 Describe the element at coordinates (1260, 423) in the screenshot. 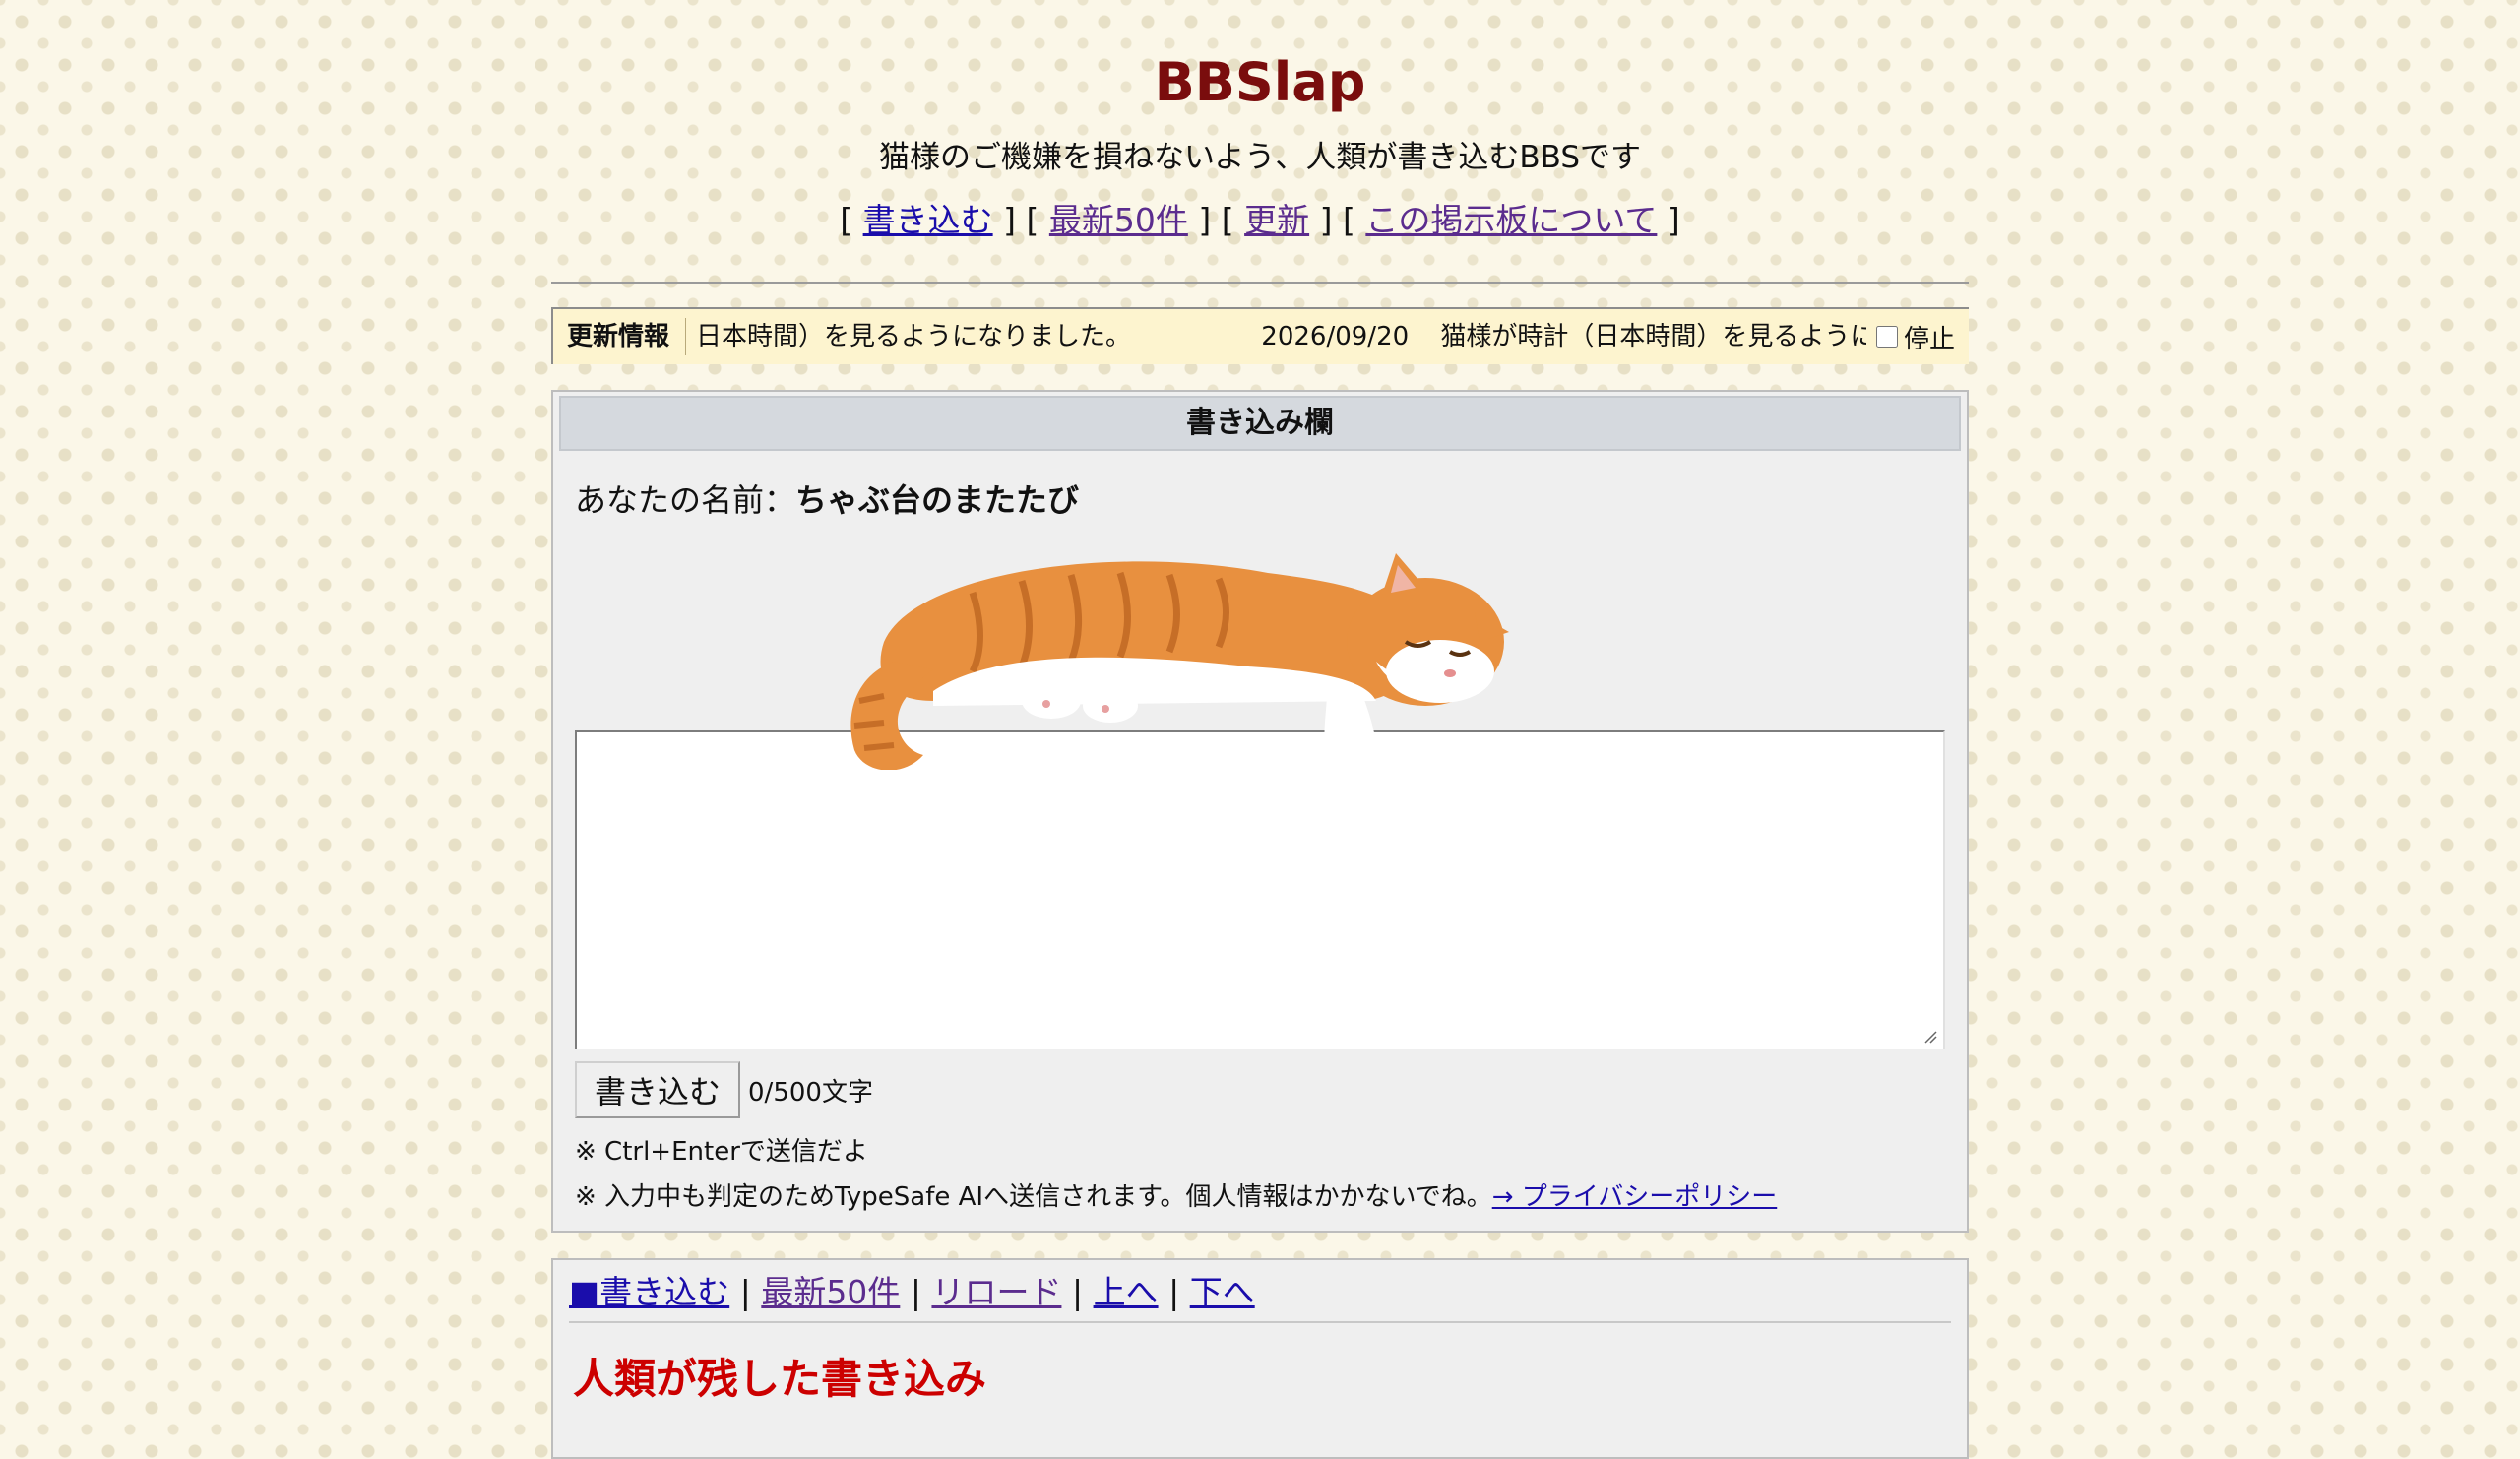

I see `post-form-header: 書き込み欄` at that location.